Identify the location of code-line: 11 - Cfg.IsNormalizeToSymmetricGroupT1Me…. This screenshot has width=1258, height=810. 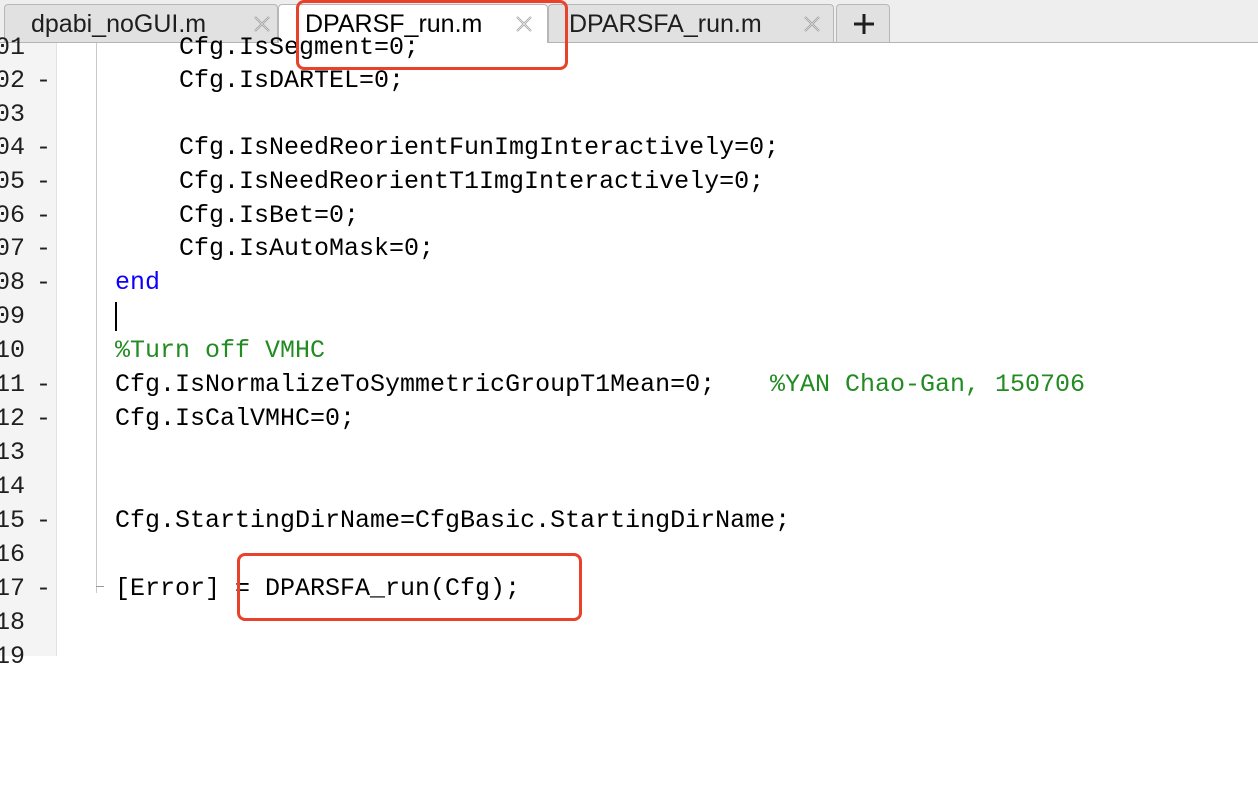
(629, 385).